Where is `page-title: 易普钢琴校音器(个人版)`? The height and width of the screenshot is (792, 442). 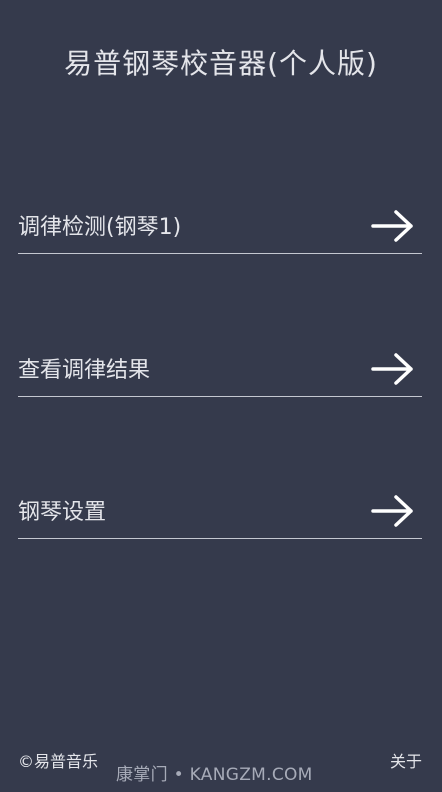 page-title: 易普钢琴校音器(个人版) is located at coordinates (221, 63).